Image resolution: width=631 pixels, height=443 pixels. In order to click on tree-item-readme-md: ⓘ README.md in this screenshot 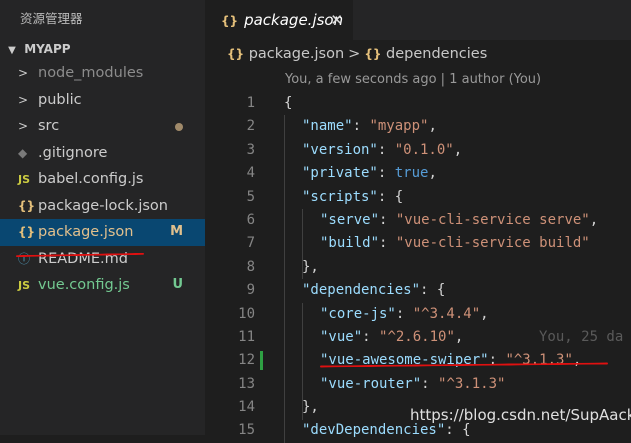, I will do `click(102, 259)`.